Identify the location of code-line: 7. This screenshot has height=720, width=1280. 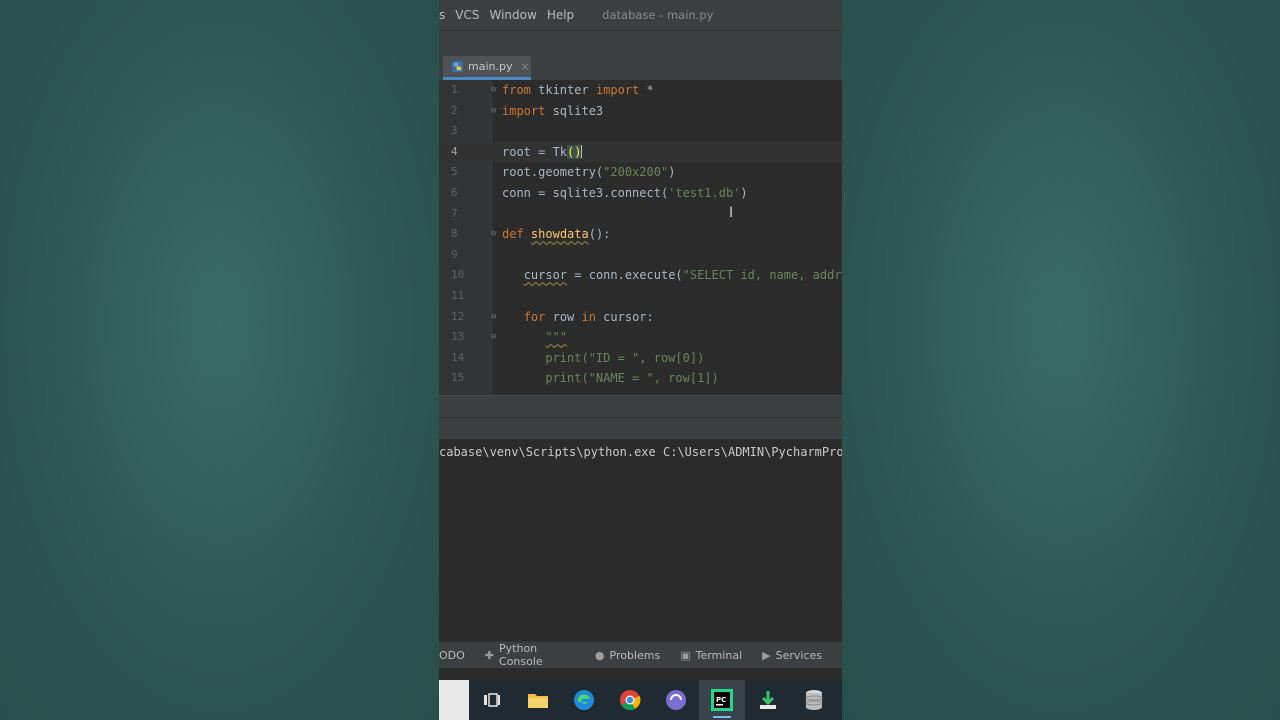
(640, 214).